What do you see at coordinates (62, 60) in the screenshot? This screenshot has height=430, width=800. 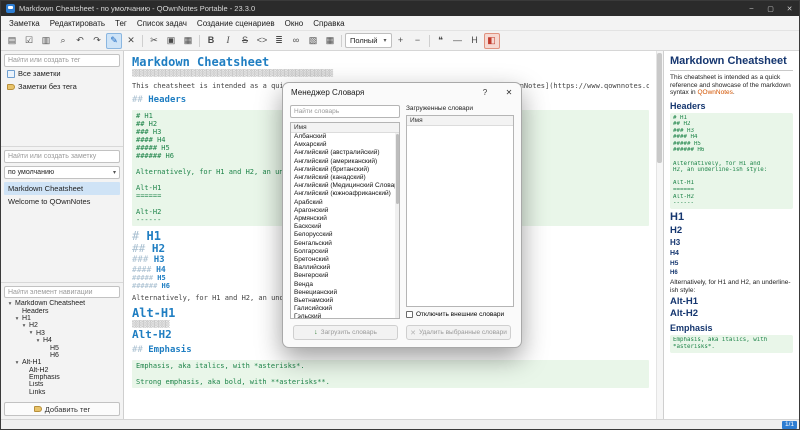 I see `tag-search-input` at bounding box center [62, 60].